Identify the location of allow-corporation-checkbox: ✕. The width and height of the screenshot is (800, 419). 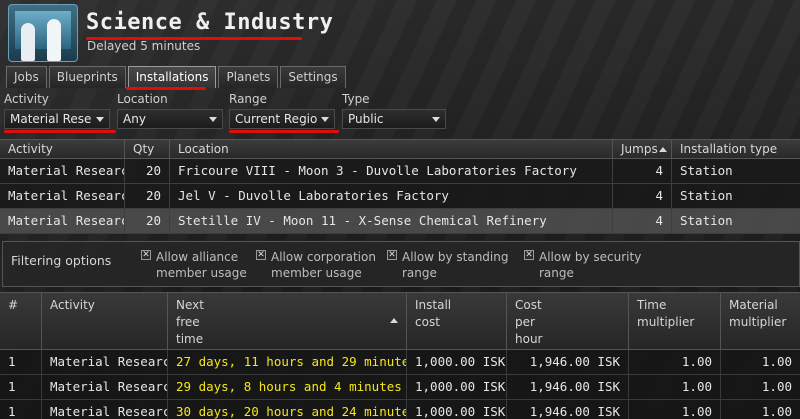
(261, 255).